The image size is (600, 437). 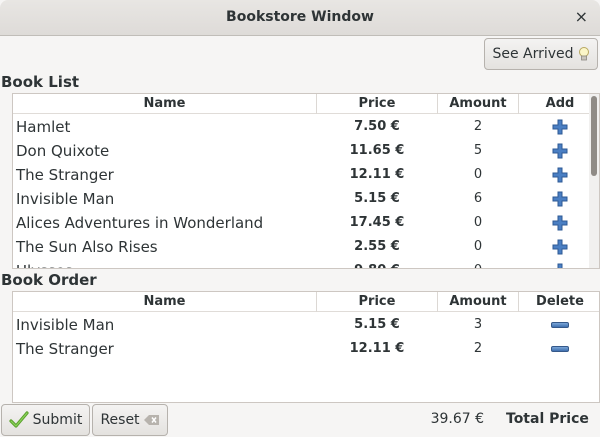 What do you see at coordinates (559, 301) in the screenshot?
I see `column-delete: Delete` at bounding box center [559, 301].